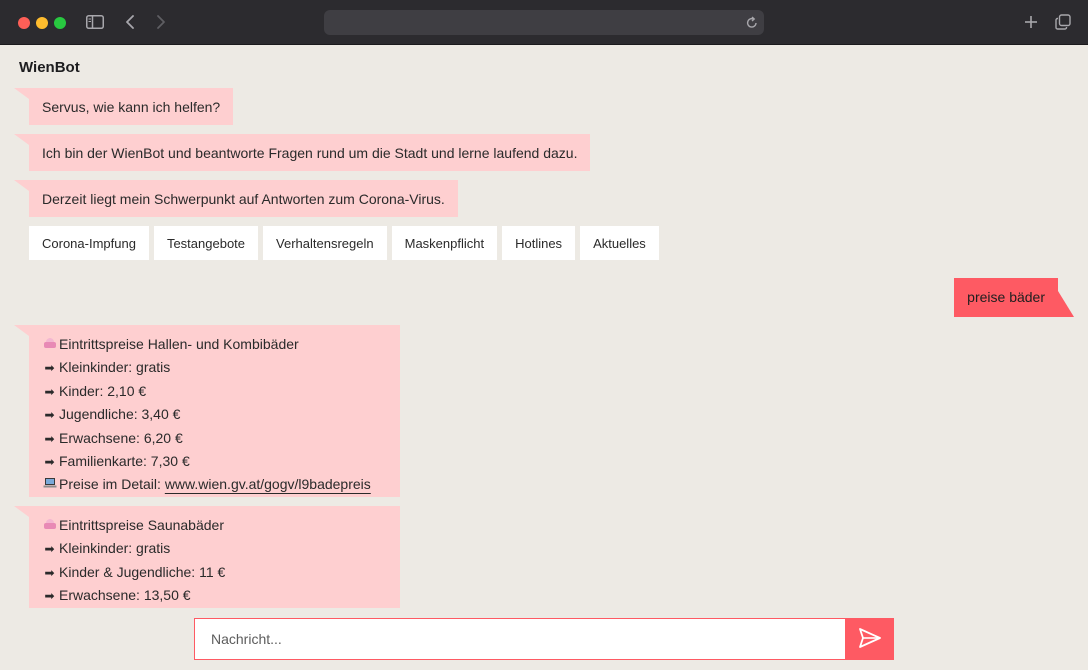 The width and height of the screenshot is (1088, 670). I want to click on chip-hotlines: Hotlines, so click(539, 243).